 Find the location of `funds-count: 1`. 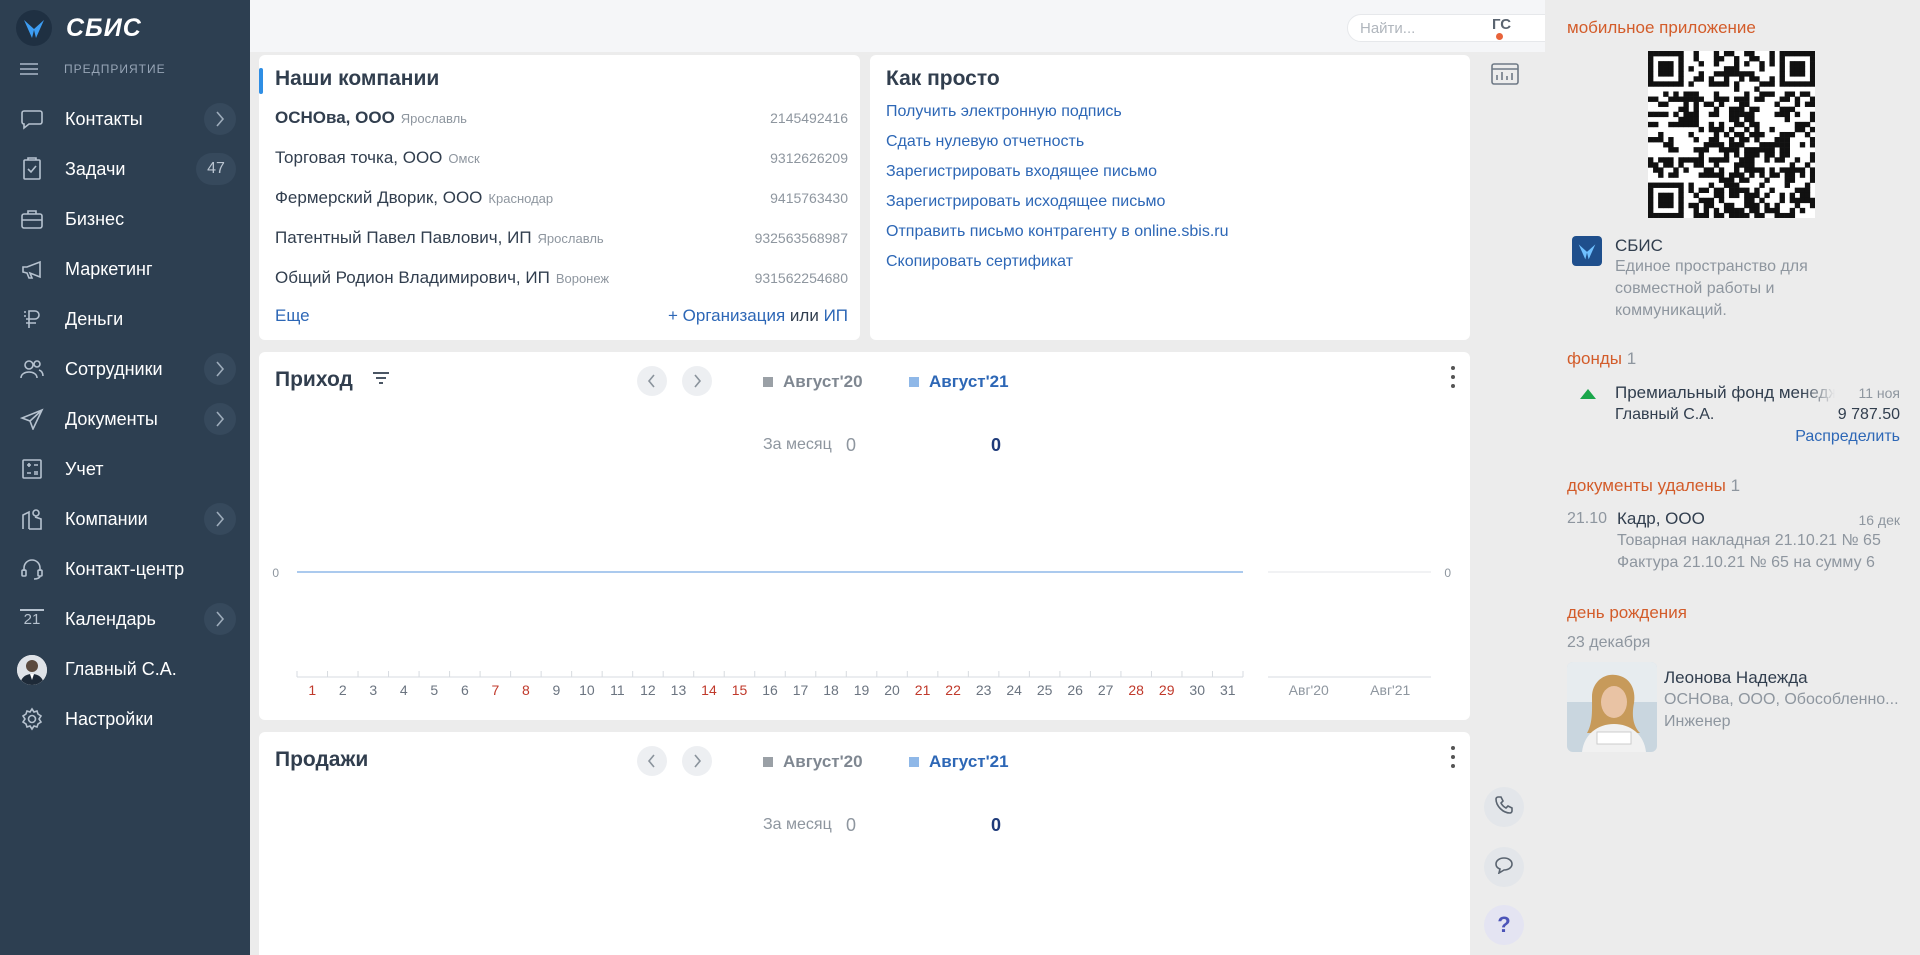

funds-count: 1 is located at coordinates (1631, 358).